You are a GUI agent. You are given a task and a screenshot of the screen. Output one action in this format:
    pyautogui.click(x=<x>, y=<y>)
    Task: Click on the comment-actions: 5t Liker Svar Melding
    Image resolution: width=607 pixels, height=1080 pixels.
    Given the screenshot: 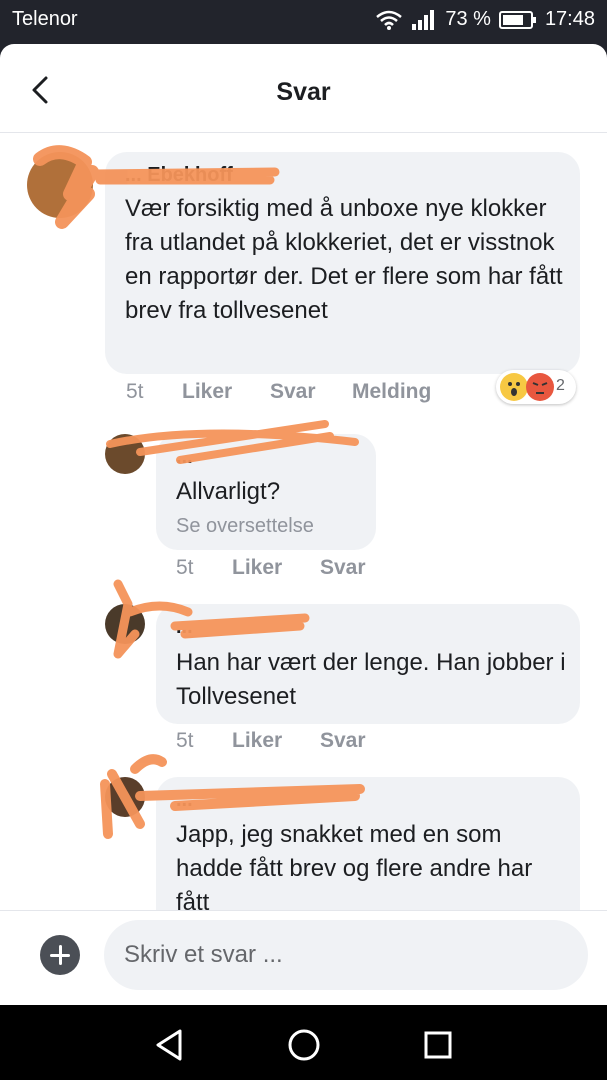 What is the action you would take?
    pyautogui.click(x=278, y=392)
    